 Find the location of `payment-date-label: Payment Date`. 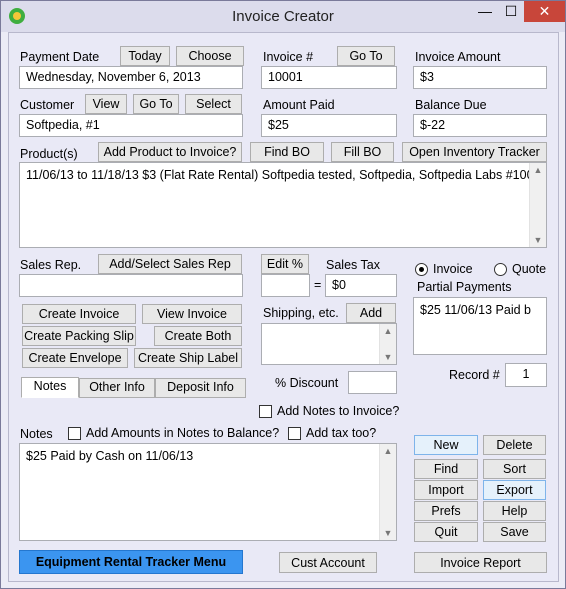

payment-date-label: Payment Date is located at coordinates (60, 57).